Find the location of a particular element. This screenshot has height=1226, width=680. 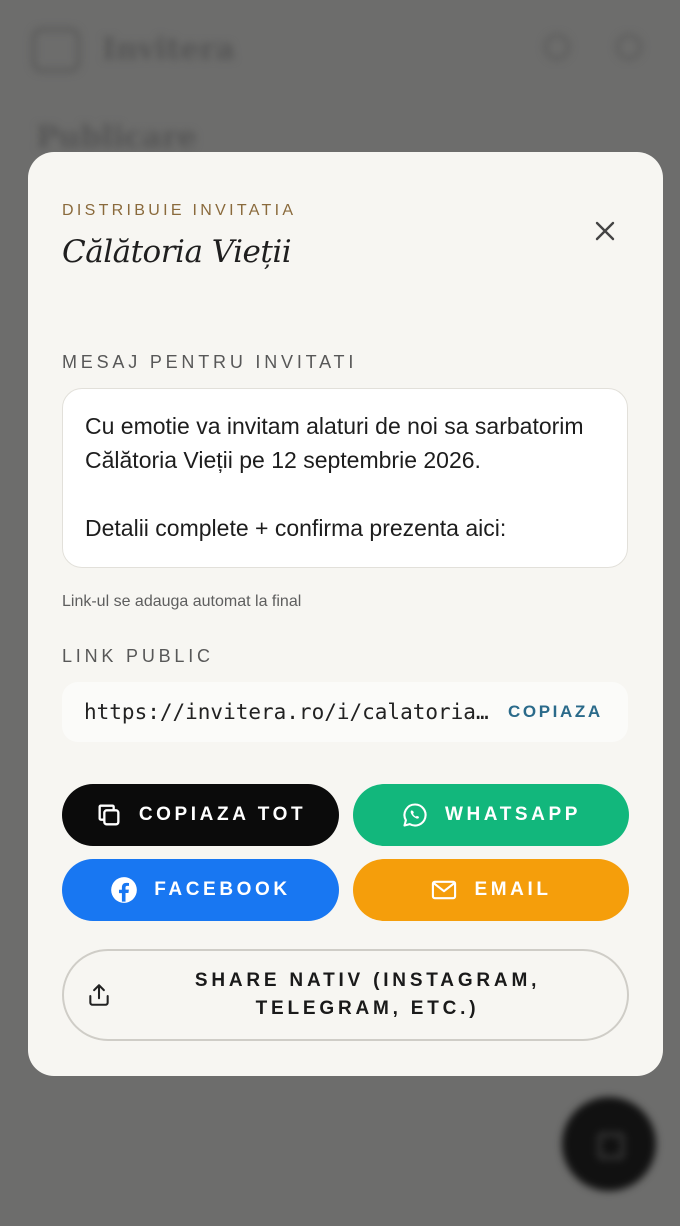

whatsapp-label: WHATSAPP is located at coordinates (513, 814).